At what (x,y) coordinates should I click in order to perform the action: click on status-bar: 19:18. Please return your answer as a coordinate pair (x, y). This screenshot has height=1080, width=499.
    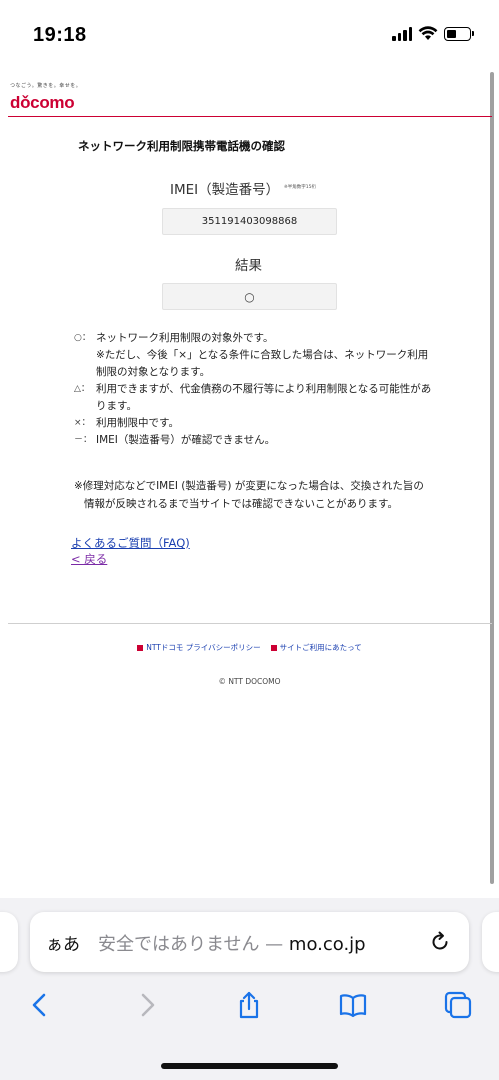
    Looking at the image, I should click on (249, 35).